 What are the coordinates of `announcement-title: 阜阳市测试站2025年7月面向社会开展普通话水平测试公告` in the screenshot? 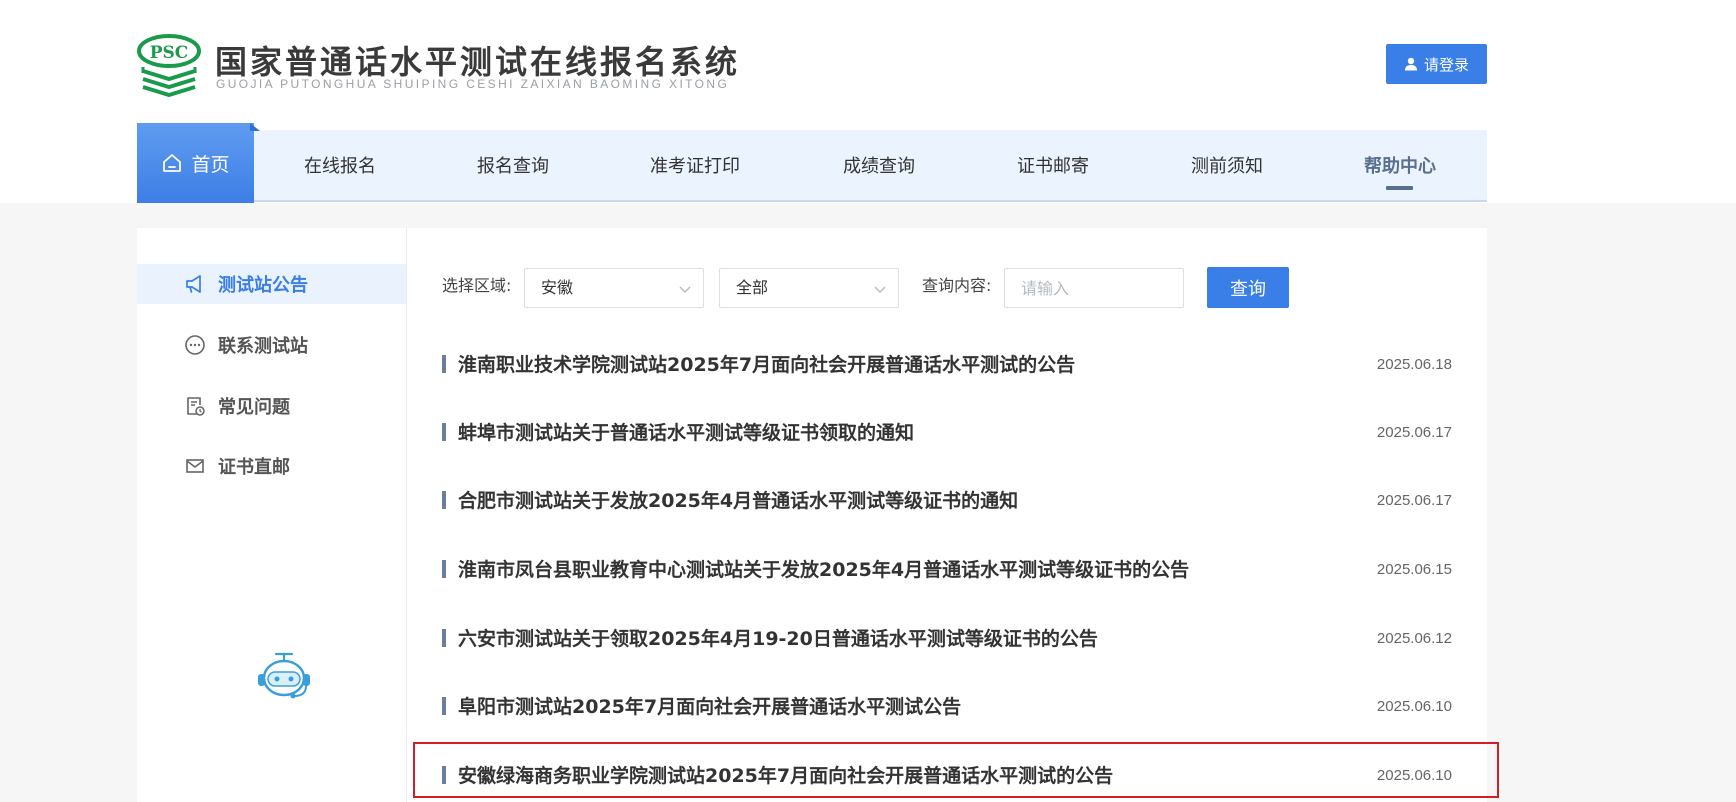 It's located at (709, 707).